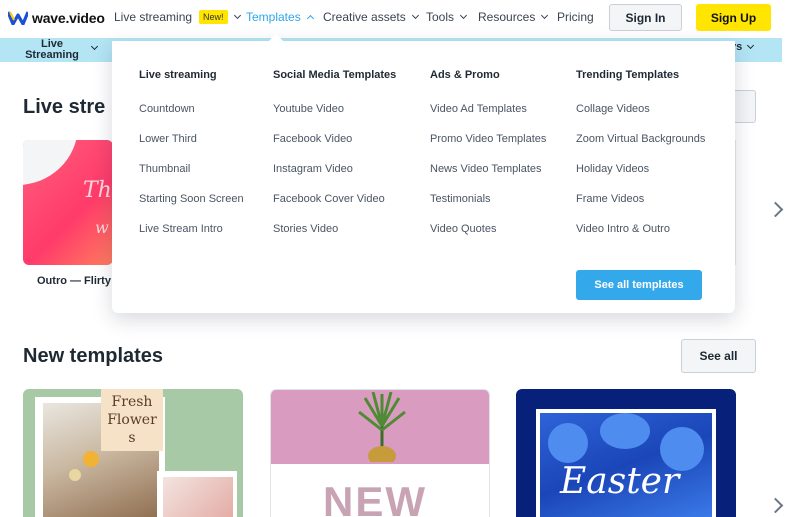 The width and height of the screenshot is (786, 517). I want to click on nav-tools-label: Tools, so click(440, 17).